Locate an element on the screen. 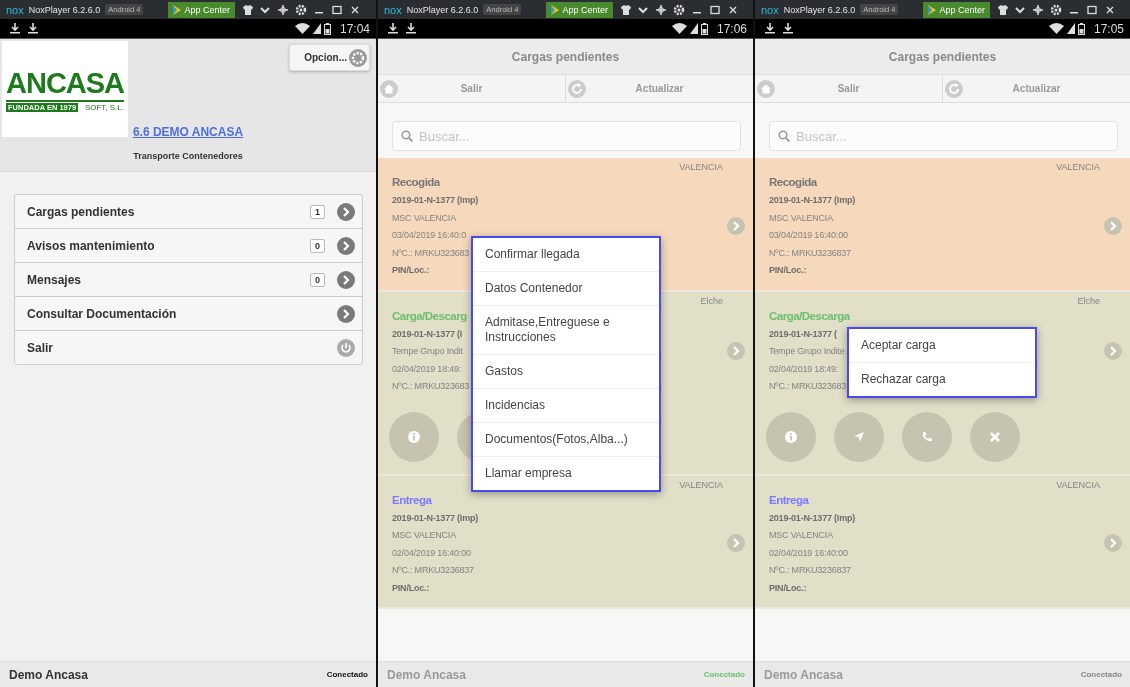  clock: 17:05 is located at coordinates (1108, 28).